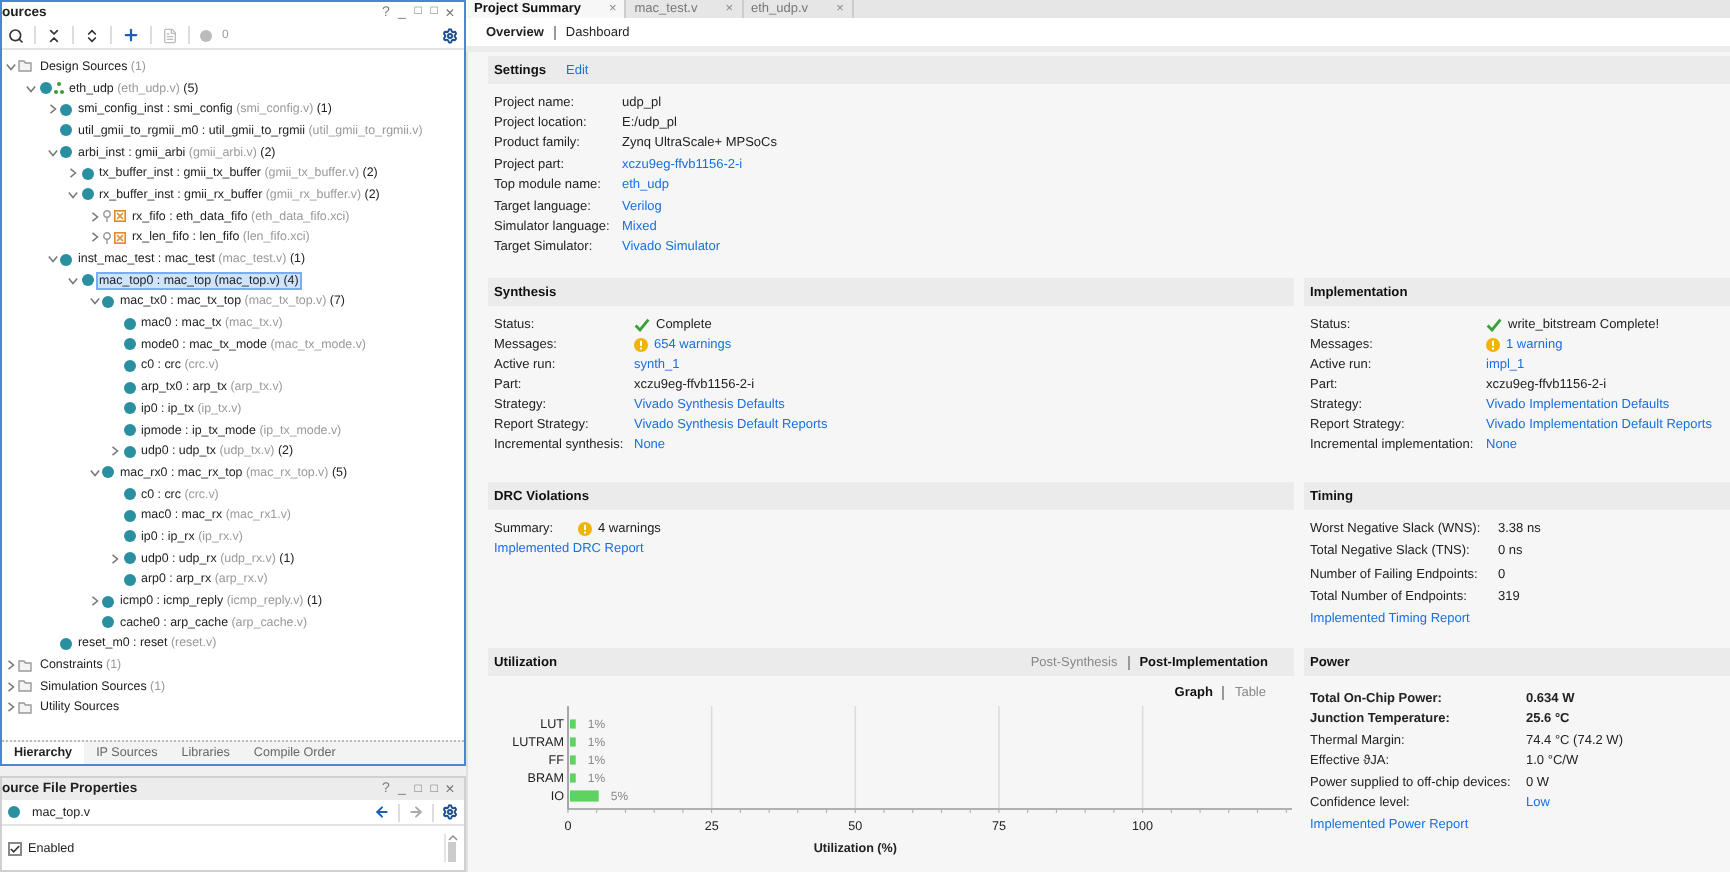  What do you see at coordinates (54, 35) in the screenshot?
I see `collapse-all-icon` at bounding box center [54, 35].